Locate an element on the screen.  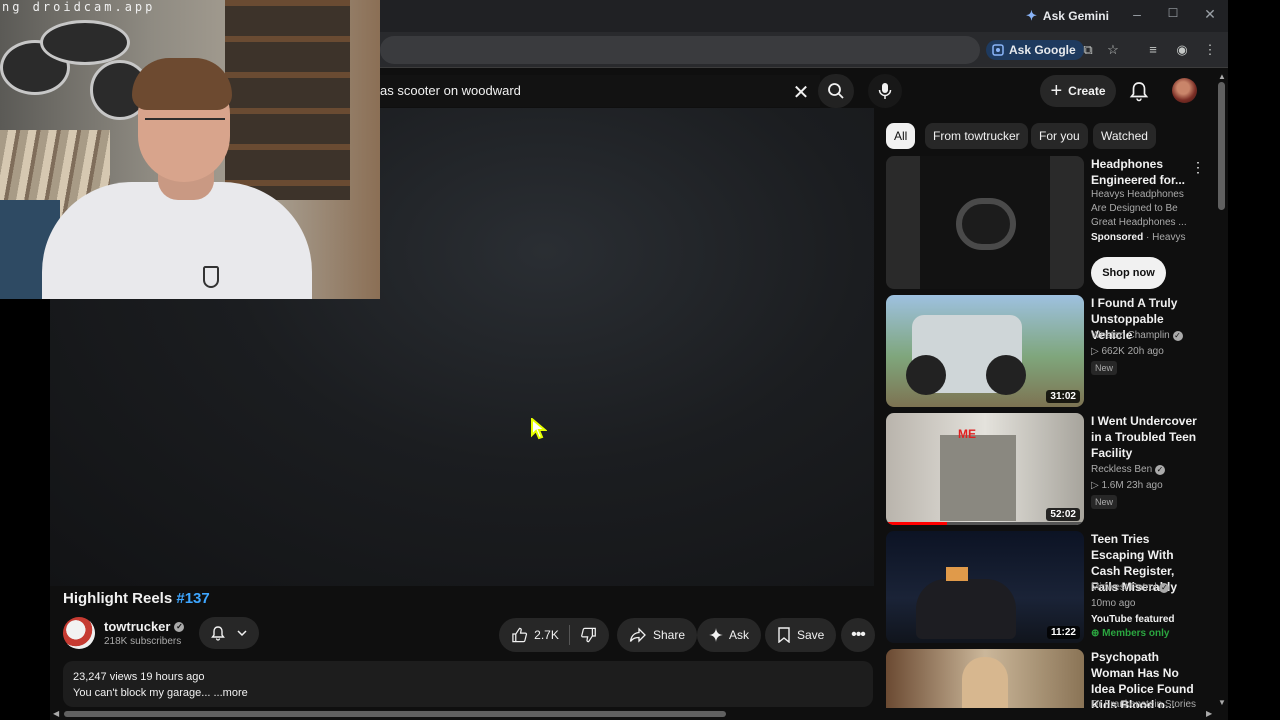
channel-name: Reckless Ben is located at coordinates (1121, 469).